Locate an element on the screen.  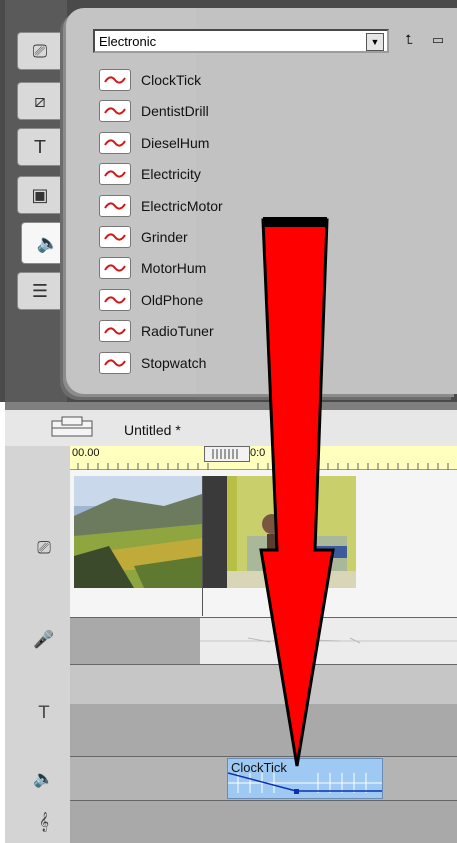
sound-label: DentistDrill is located at coordinates (175, 111).